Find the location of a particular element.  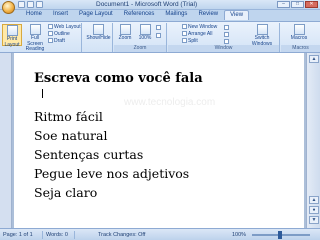

macros-group-label: Macros is located at coordinates (300, 48).